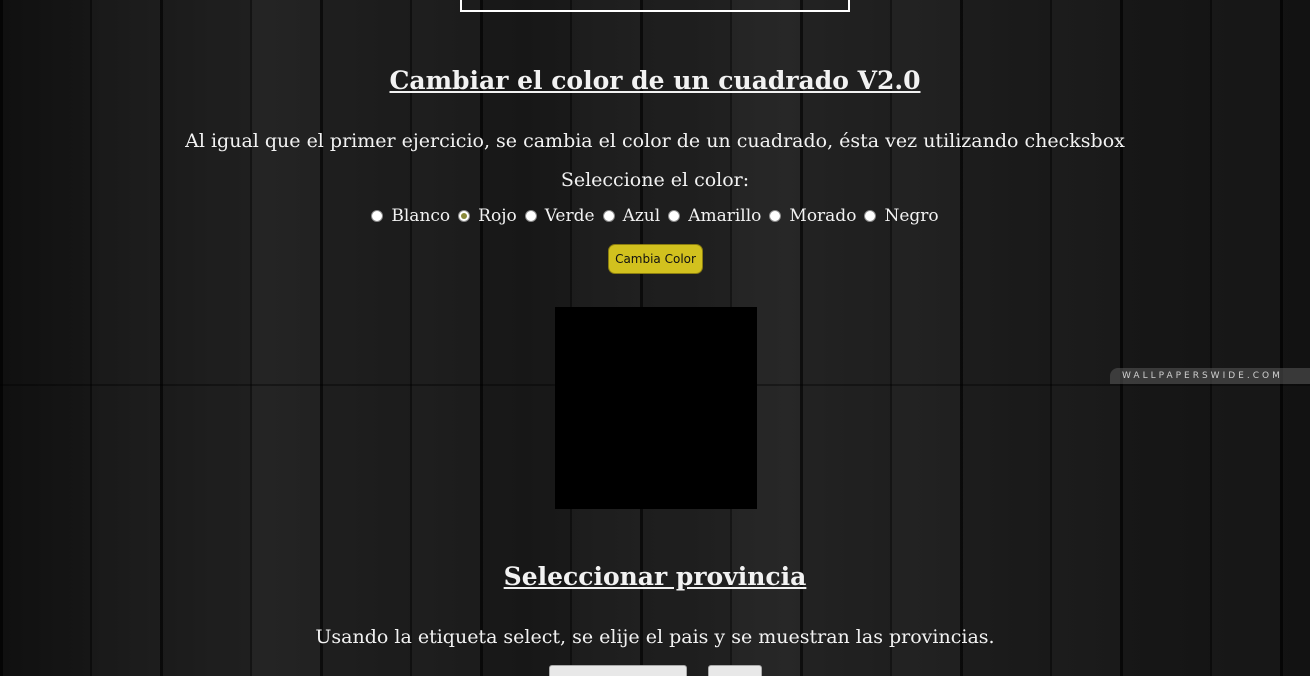 The height and width of the screenshot is (676, 1310). I want to click on radio-button-rojo, so click(464, 216).